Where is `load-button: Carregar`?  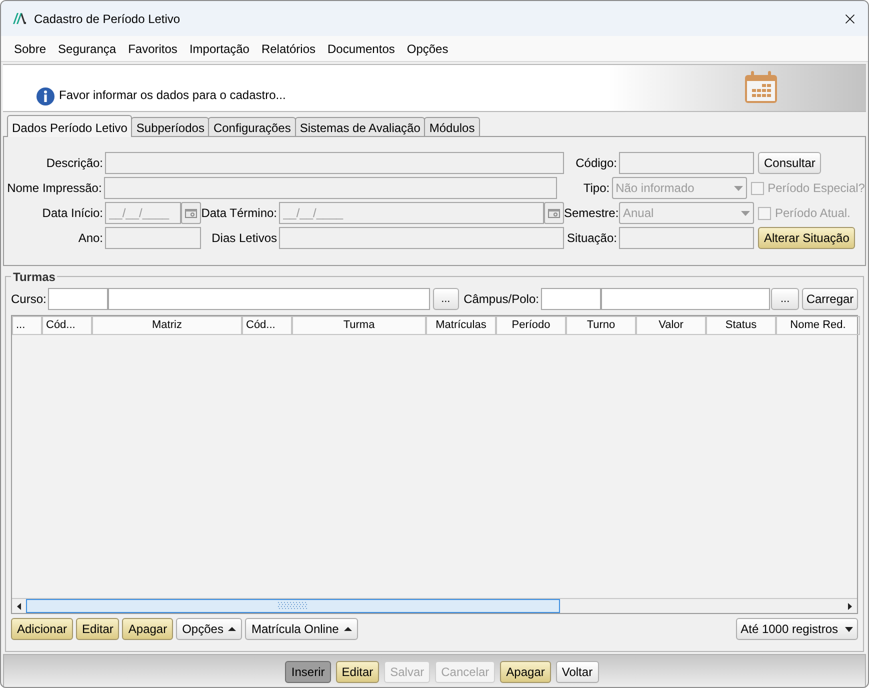
load-button: Carregar is located at coordinates (830, 299).